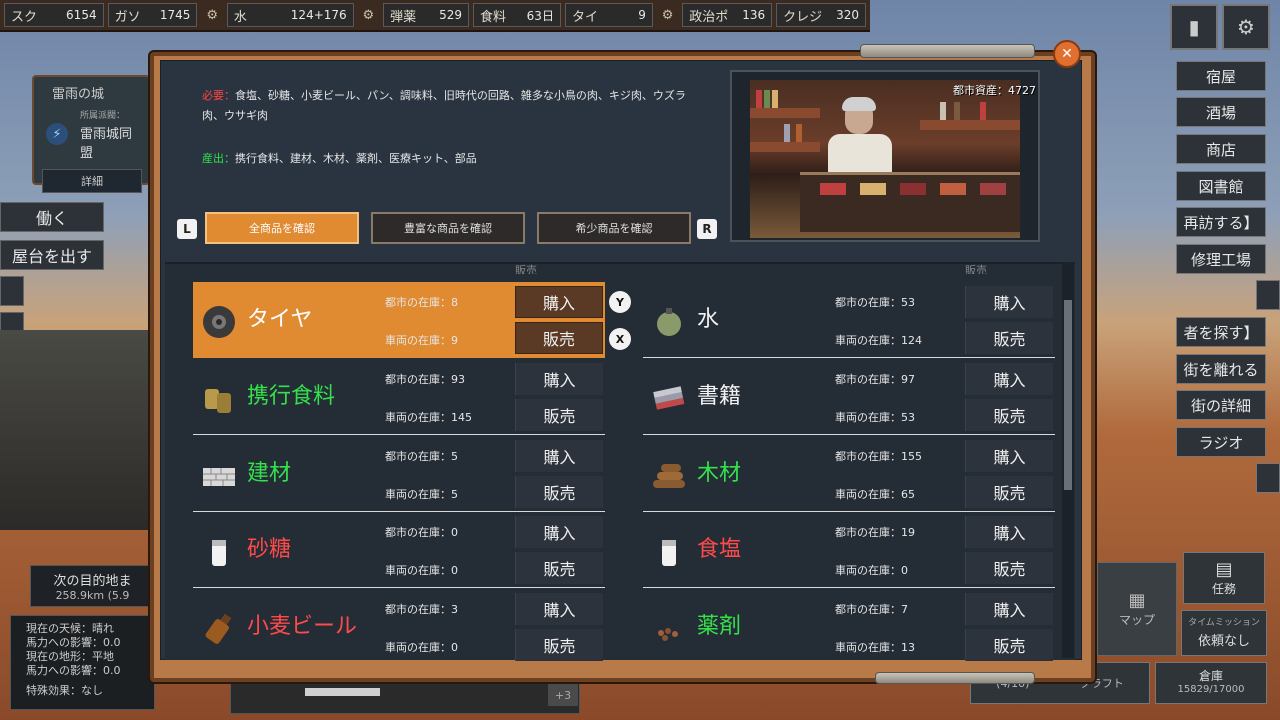 The image size is (1280, 720). Describe the element at coordinates (849, 550) in the screenshot. I see `list-item-salt: 食塩 都市の在庫：19 車両の在庫：0 購入 販売` at that location.